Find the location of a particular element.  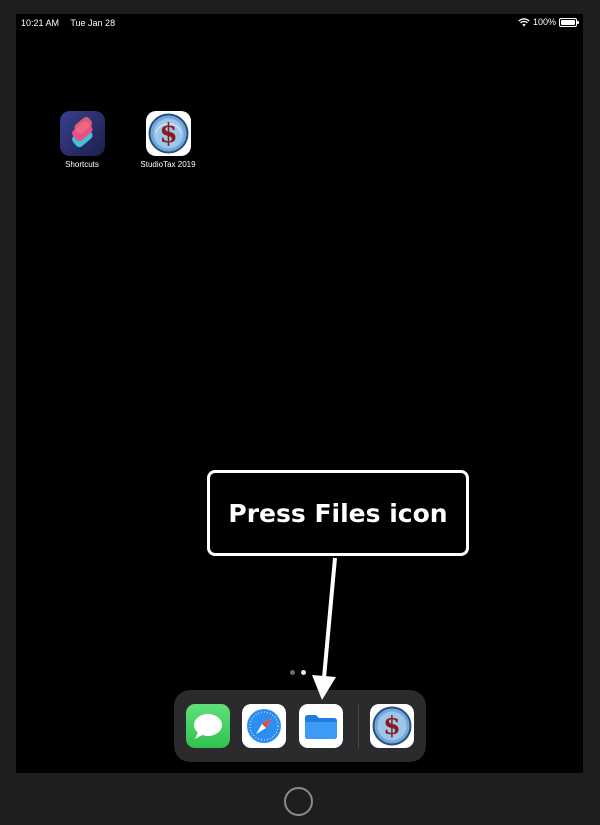

callout-text: Press Files icon is located at coordinates (338, 513).